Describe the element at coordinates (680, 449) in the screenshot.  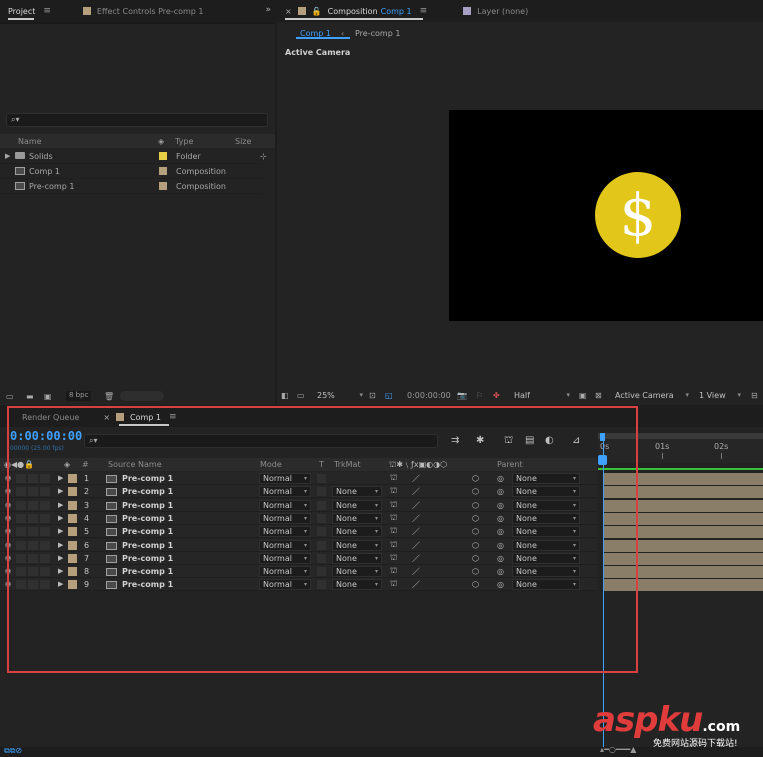
I see `time-ruler: 0s 01s 02s` at that location.